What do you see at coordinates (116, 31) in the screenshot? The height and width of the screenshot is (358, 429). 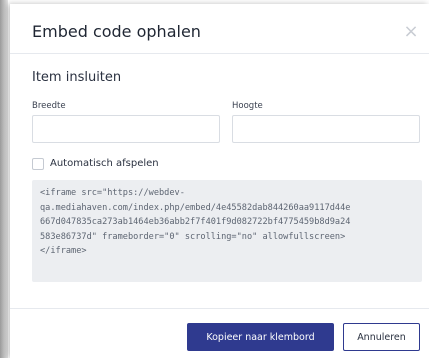 I see `dialog-title: Embed code ophalen` at bounding box center [116, 31].